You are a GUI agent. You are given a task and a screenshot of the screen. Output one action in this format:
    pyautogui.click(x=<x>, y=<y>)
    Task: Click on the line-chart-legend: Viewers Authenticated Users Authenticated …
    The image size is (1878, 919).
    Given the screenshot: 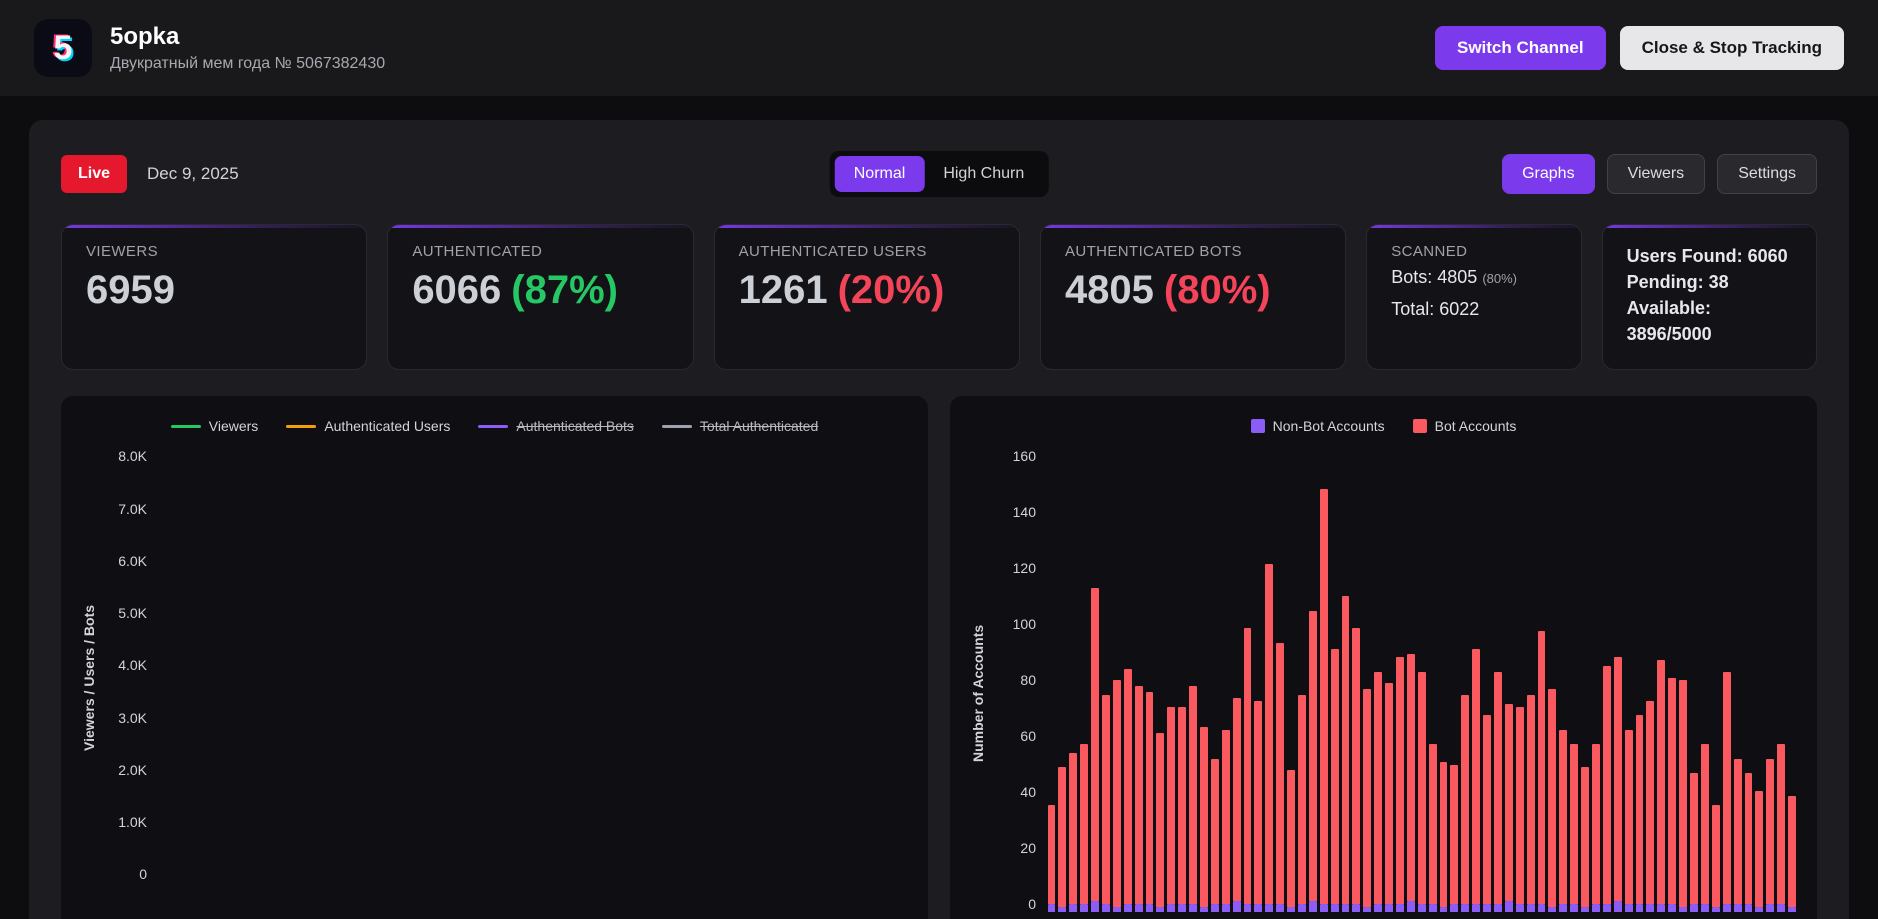 What is the action you would take?
    pyautogui.click(x=494, y=426)
    